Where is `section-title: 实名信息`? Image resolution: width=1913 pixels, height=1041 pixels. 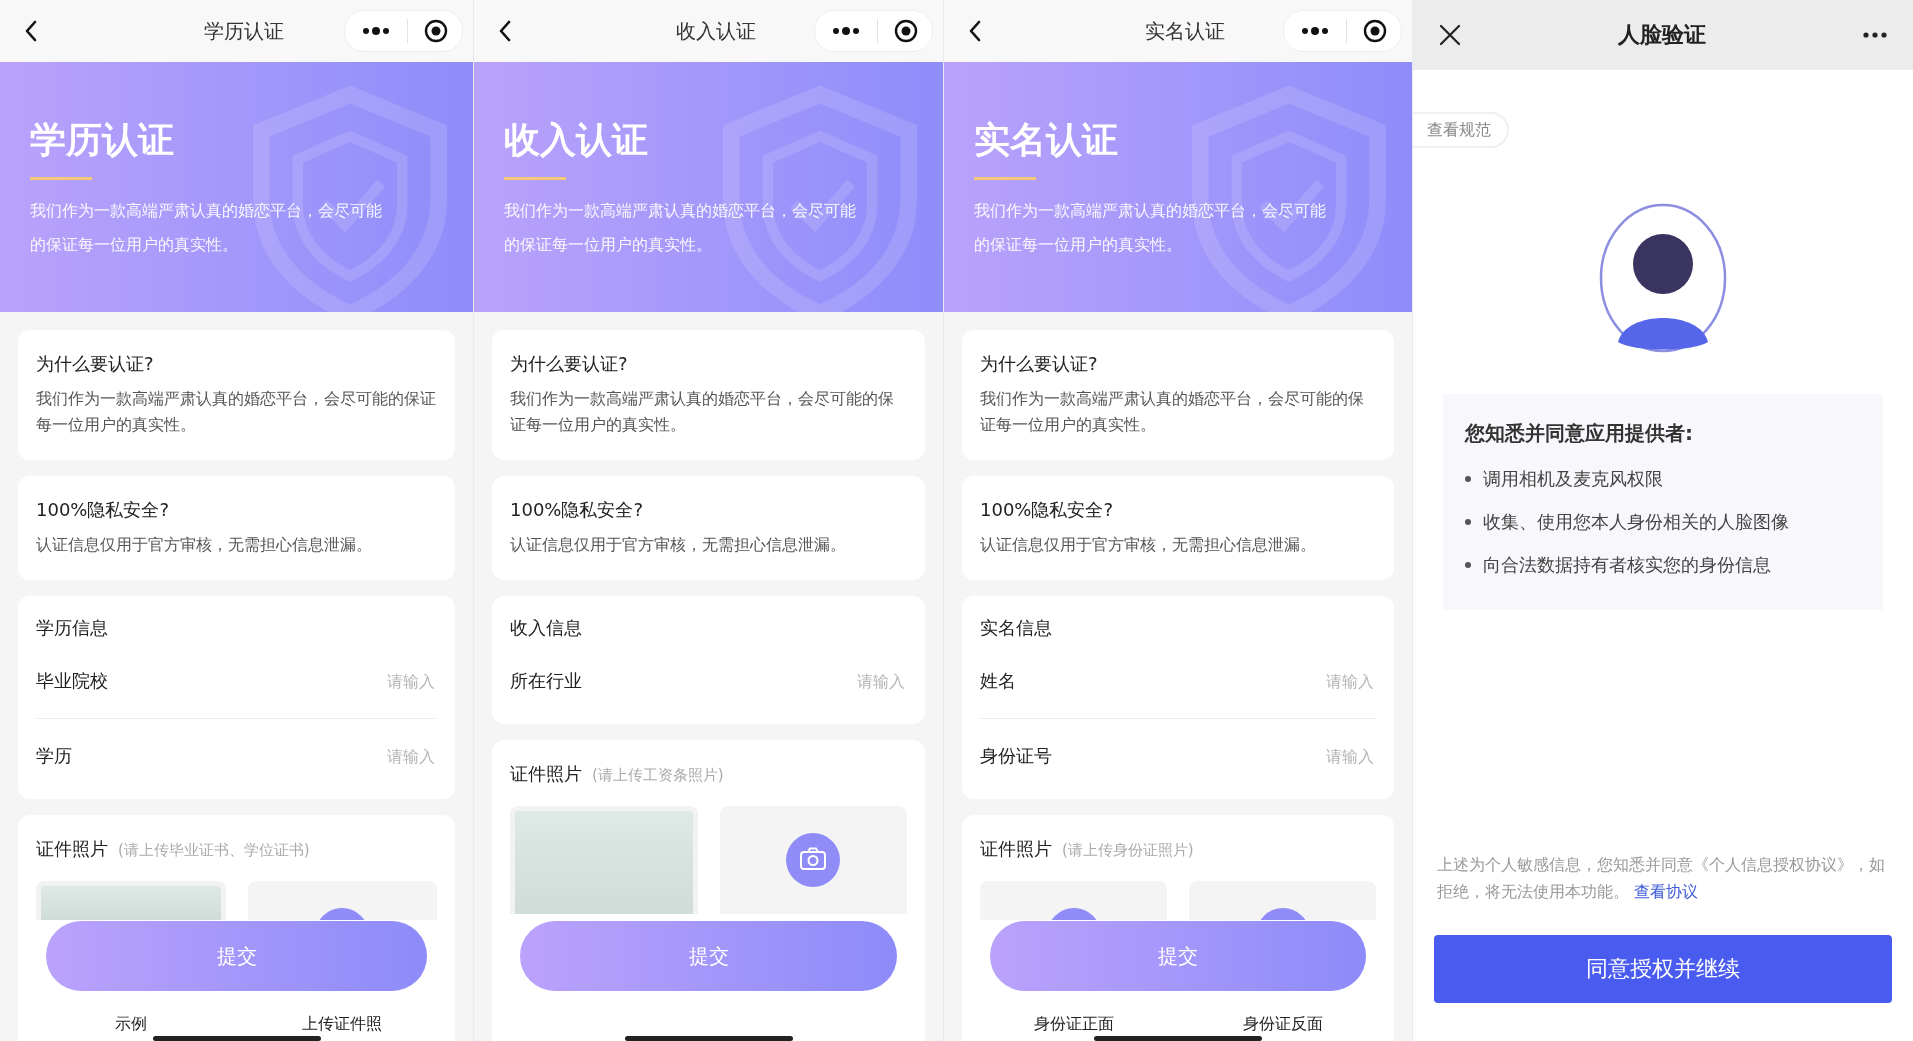
section-title: 实名信息 is located at coordinates (1016, 628).